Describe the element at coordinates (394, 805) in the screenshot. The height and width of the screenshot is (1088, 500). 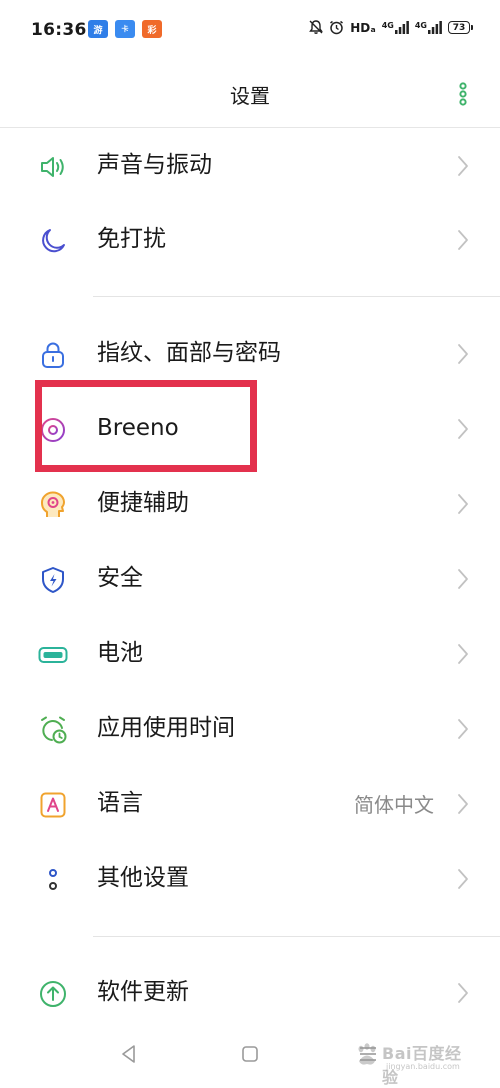
I see `current-language-value: 简体中文` at that location.